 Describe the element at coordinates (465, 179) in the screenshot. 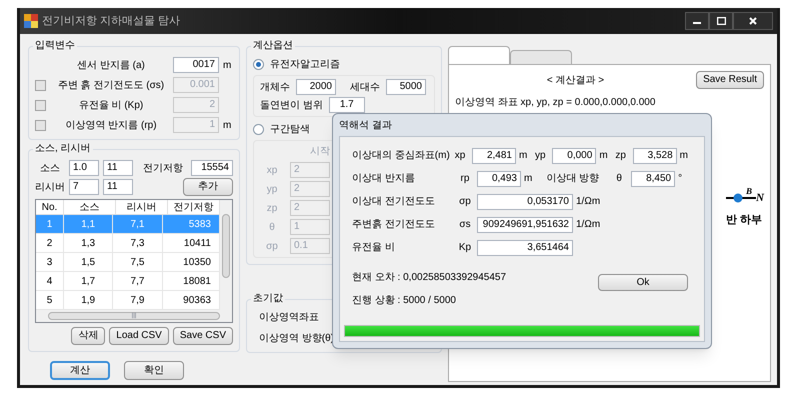

I see `symbol-label: rp` at that location.